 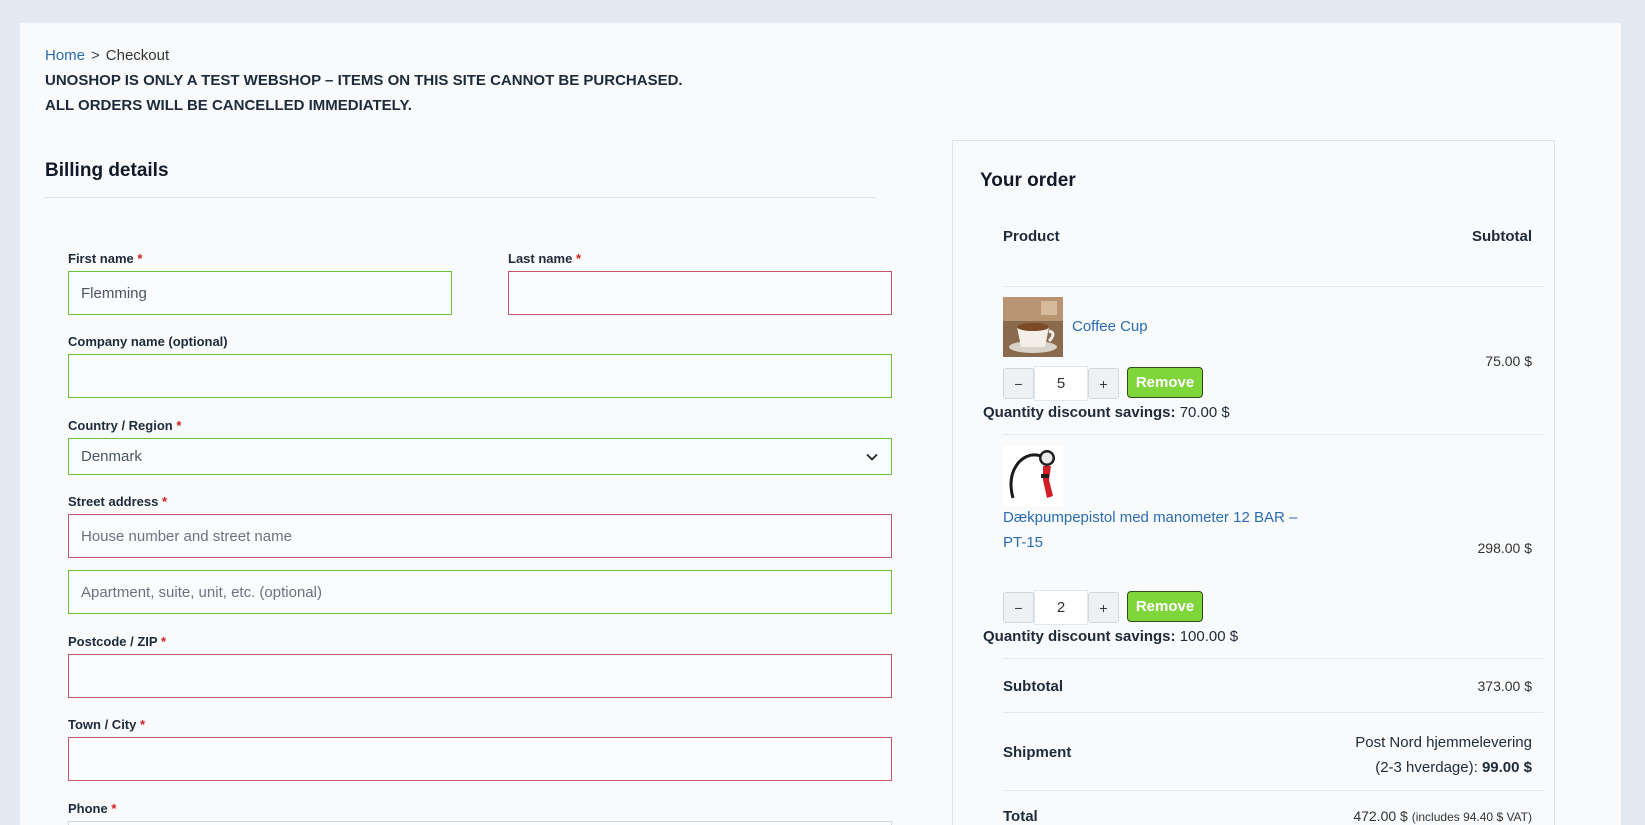 I want to click on subtotal-label: Subtotal, so click(x=1033, y=686).